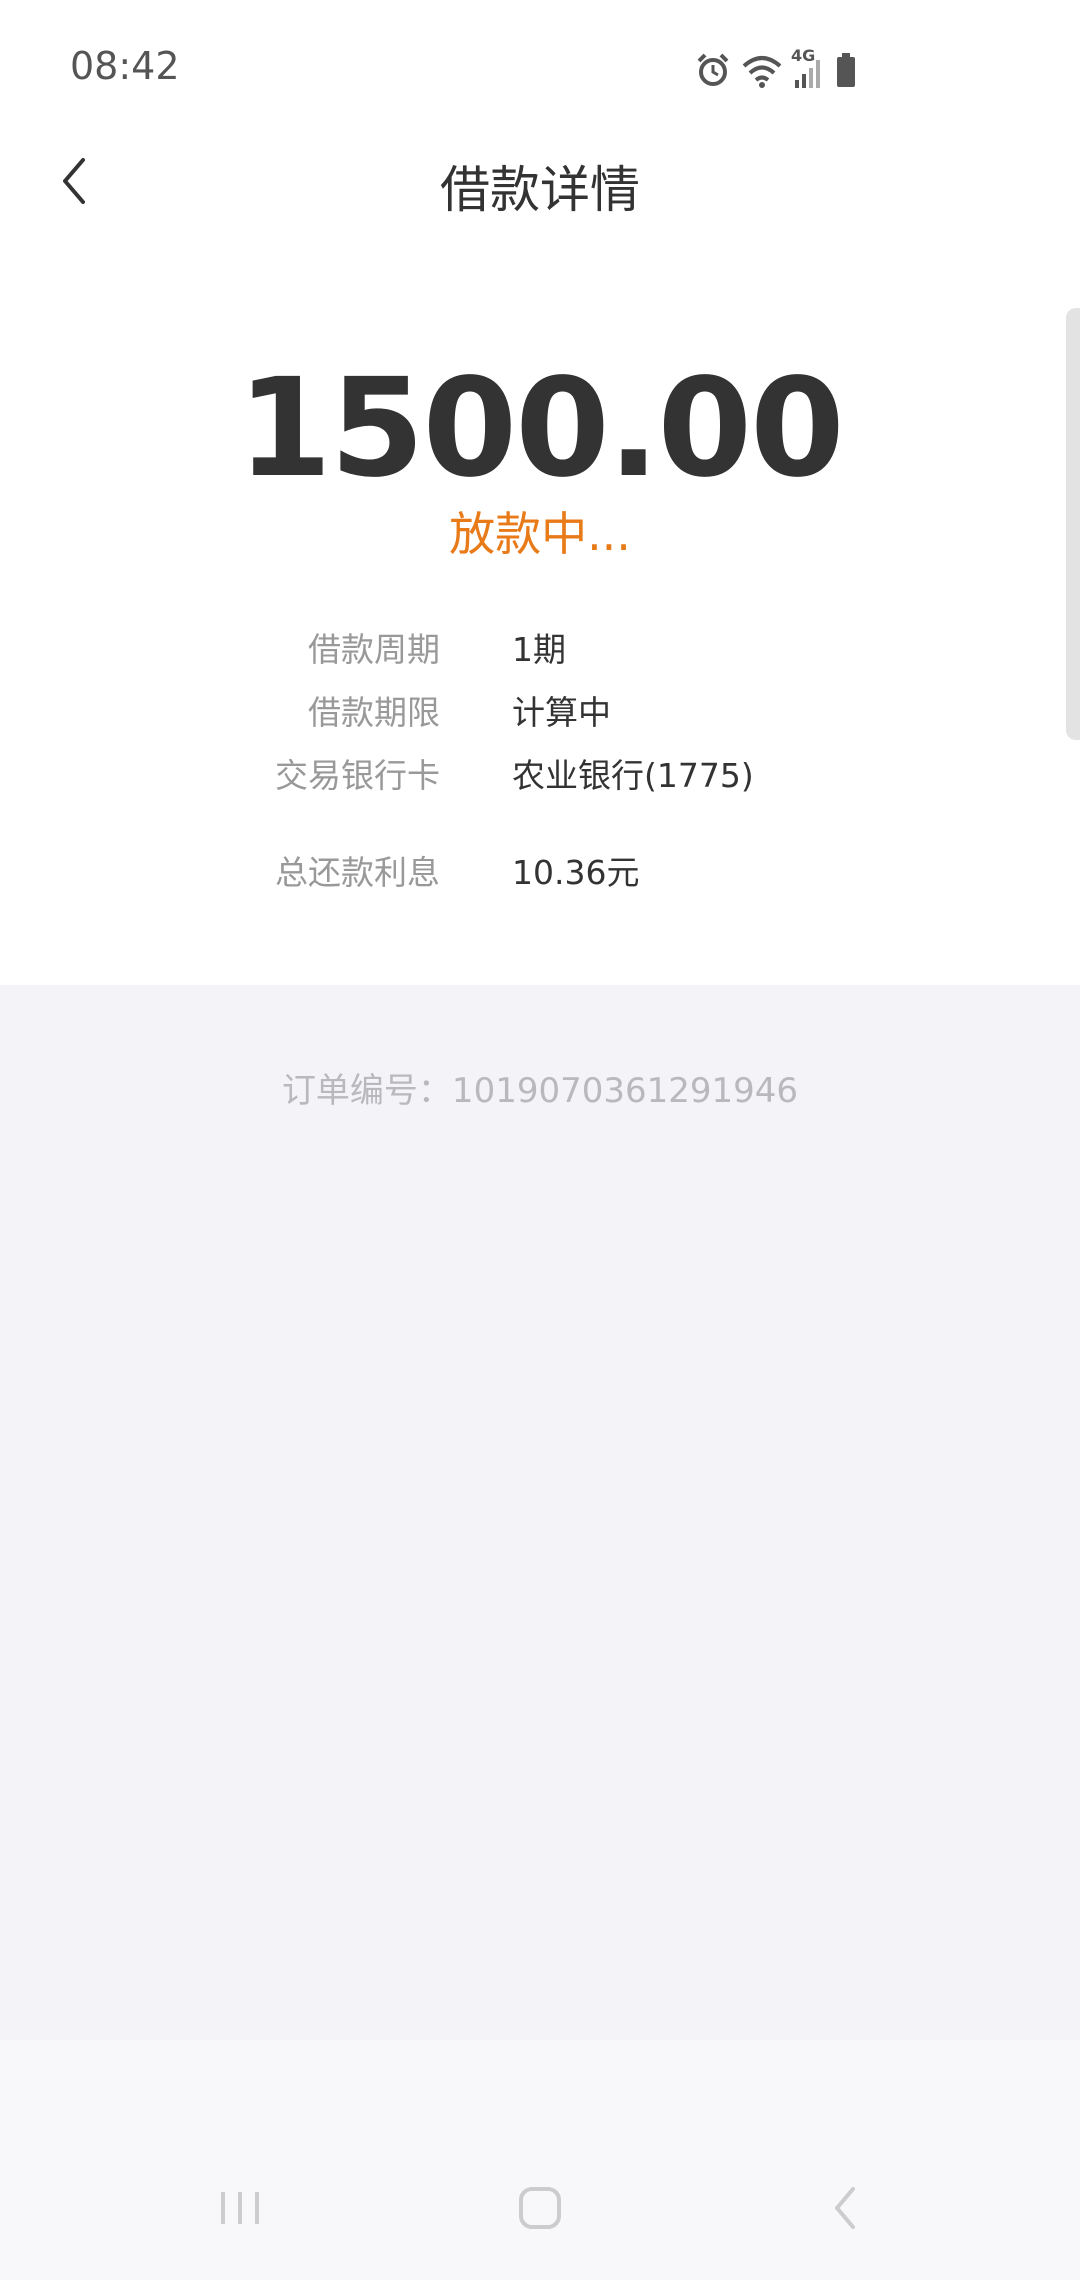 The width and height of the screenshot is (1080, 2280). What do you see at coordinates (540, 2160) in the screenshot?
I see `system-navigation-bar` at bounding box center [540, 2160].